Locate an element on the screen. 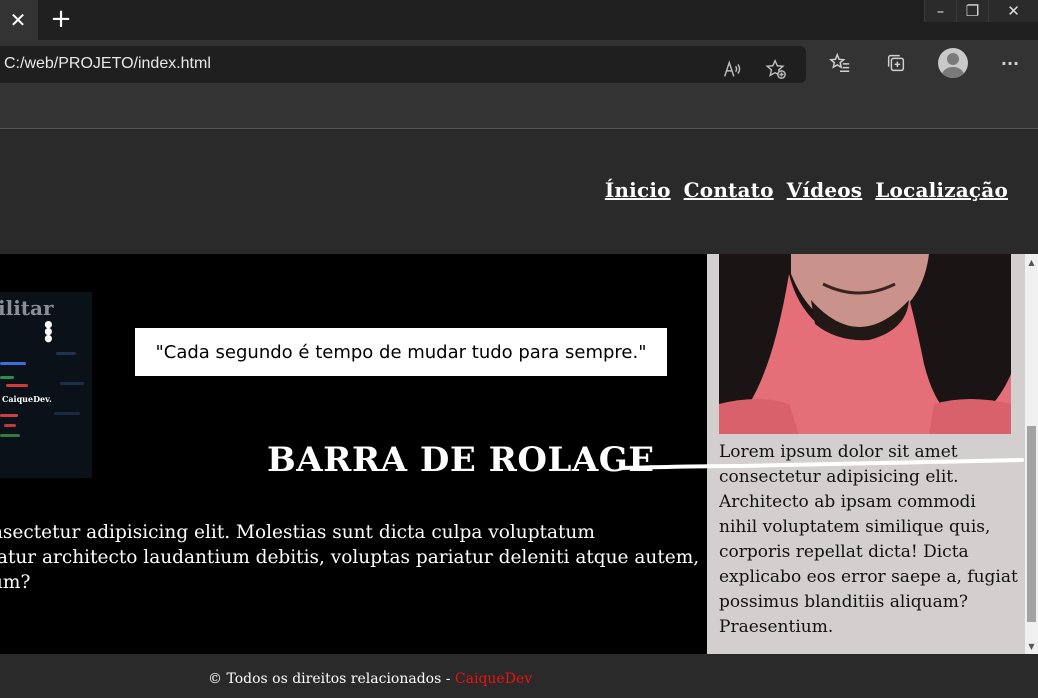  address-bar: C:/web/PROJETO/index.html is located at coordinates (403, 64).